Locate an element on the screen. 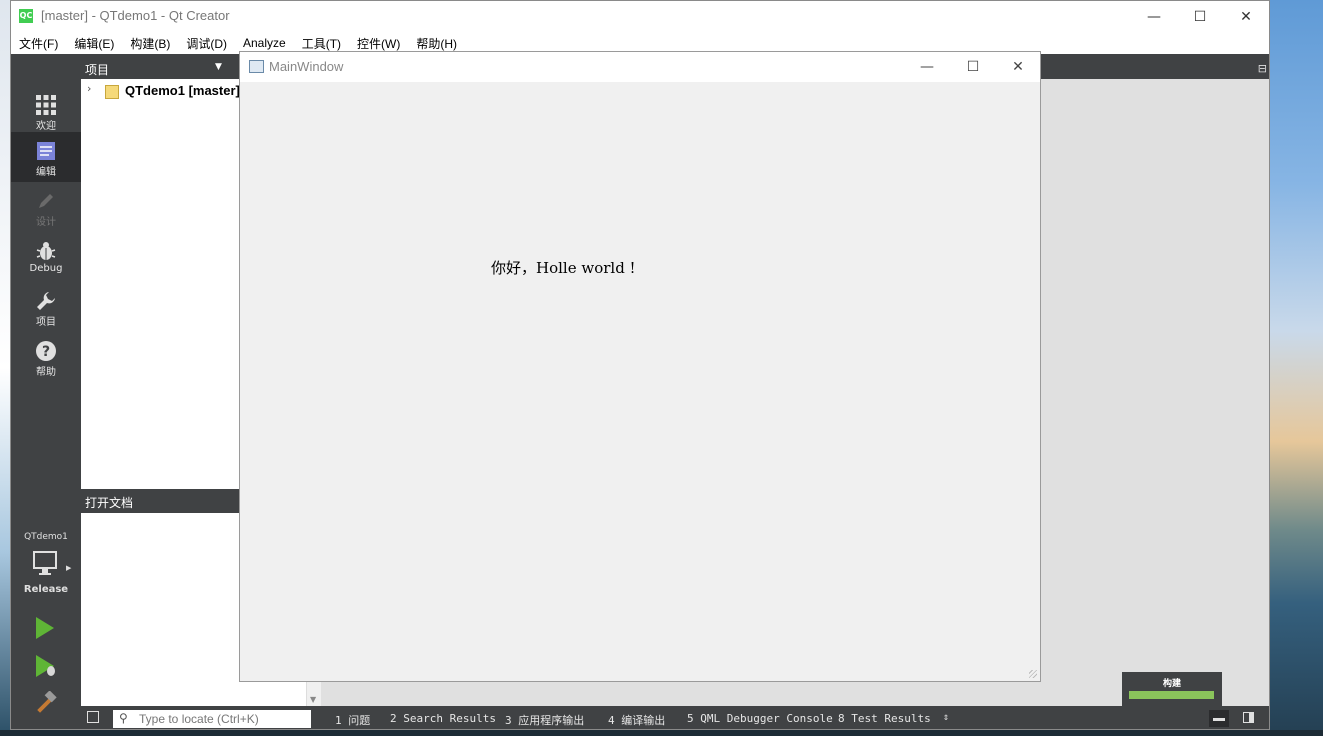 This screenshot has height=736, width=1323. build-progress-widget: 构建 is located at coordinates (1172, 689).